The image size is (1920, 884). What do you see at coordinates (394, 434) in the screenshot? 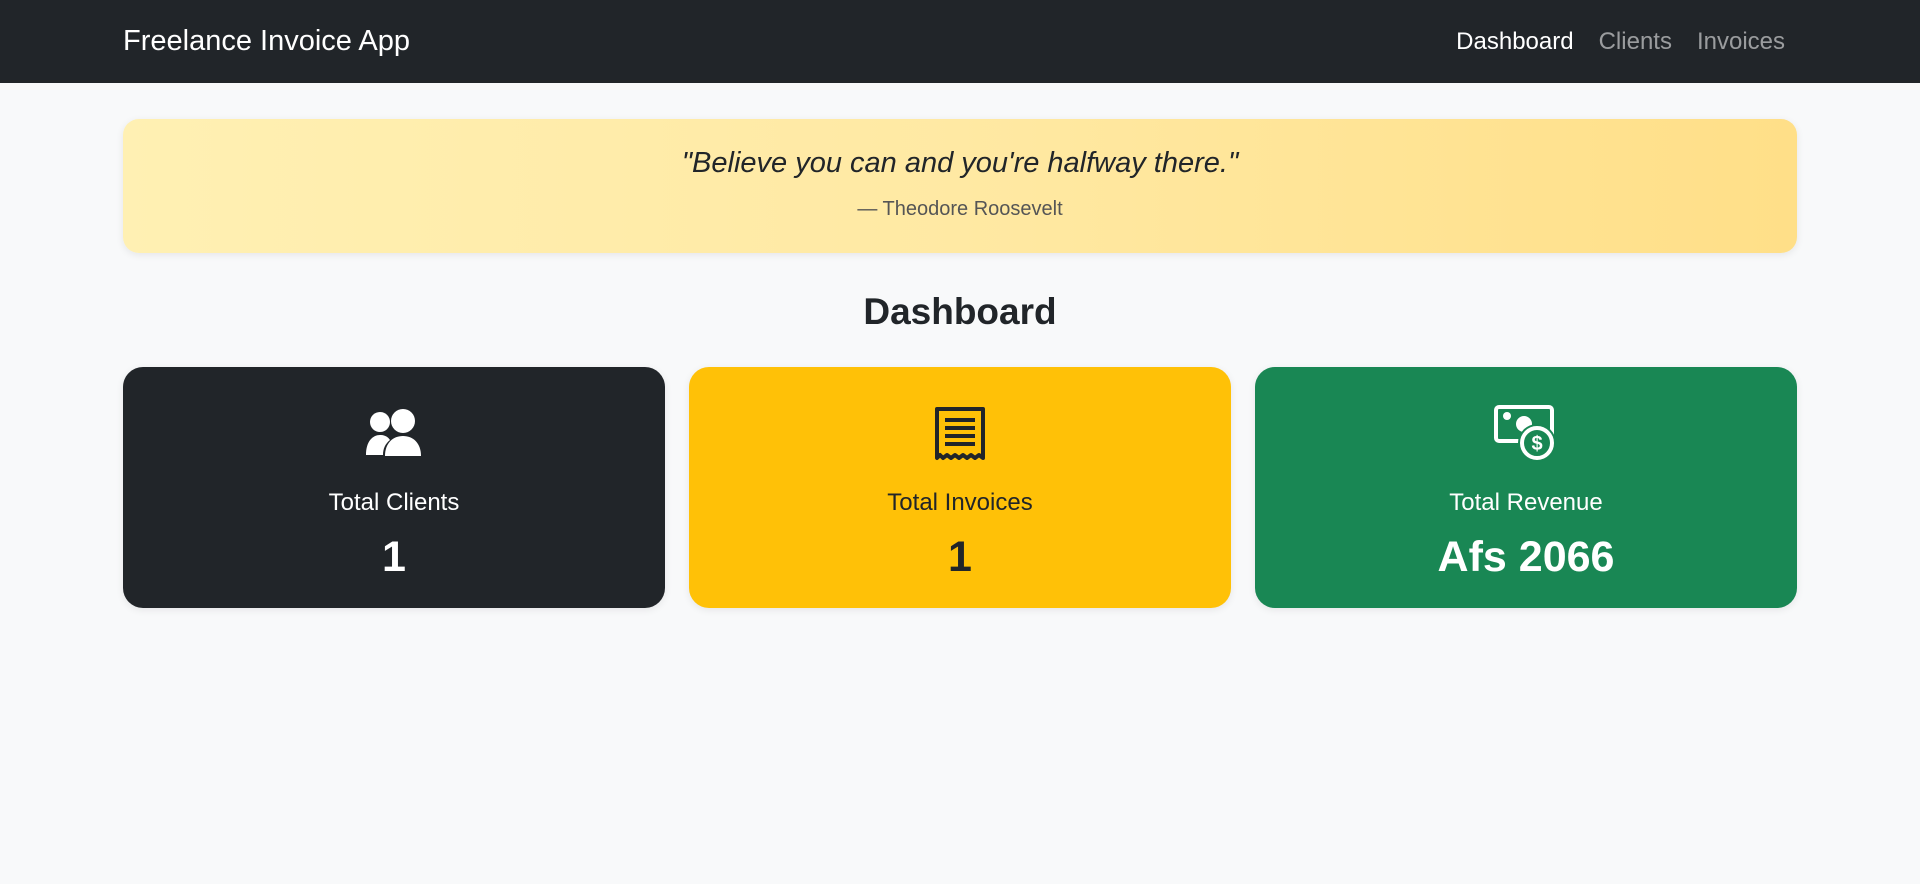
I see `users-icon` at bounding box center [394, 434].